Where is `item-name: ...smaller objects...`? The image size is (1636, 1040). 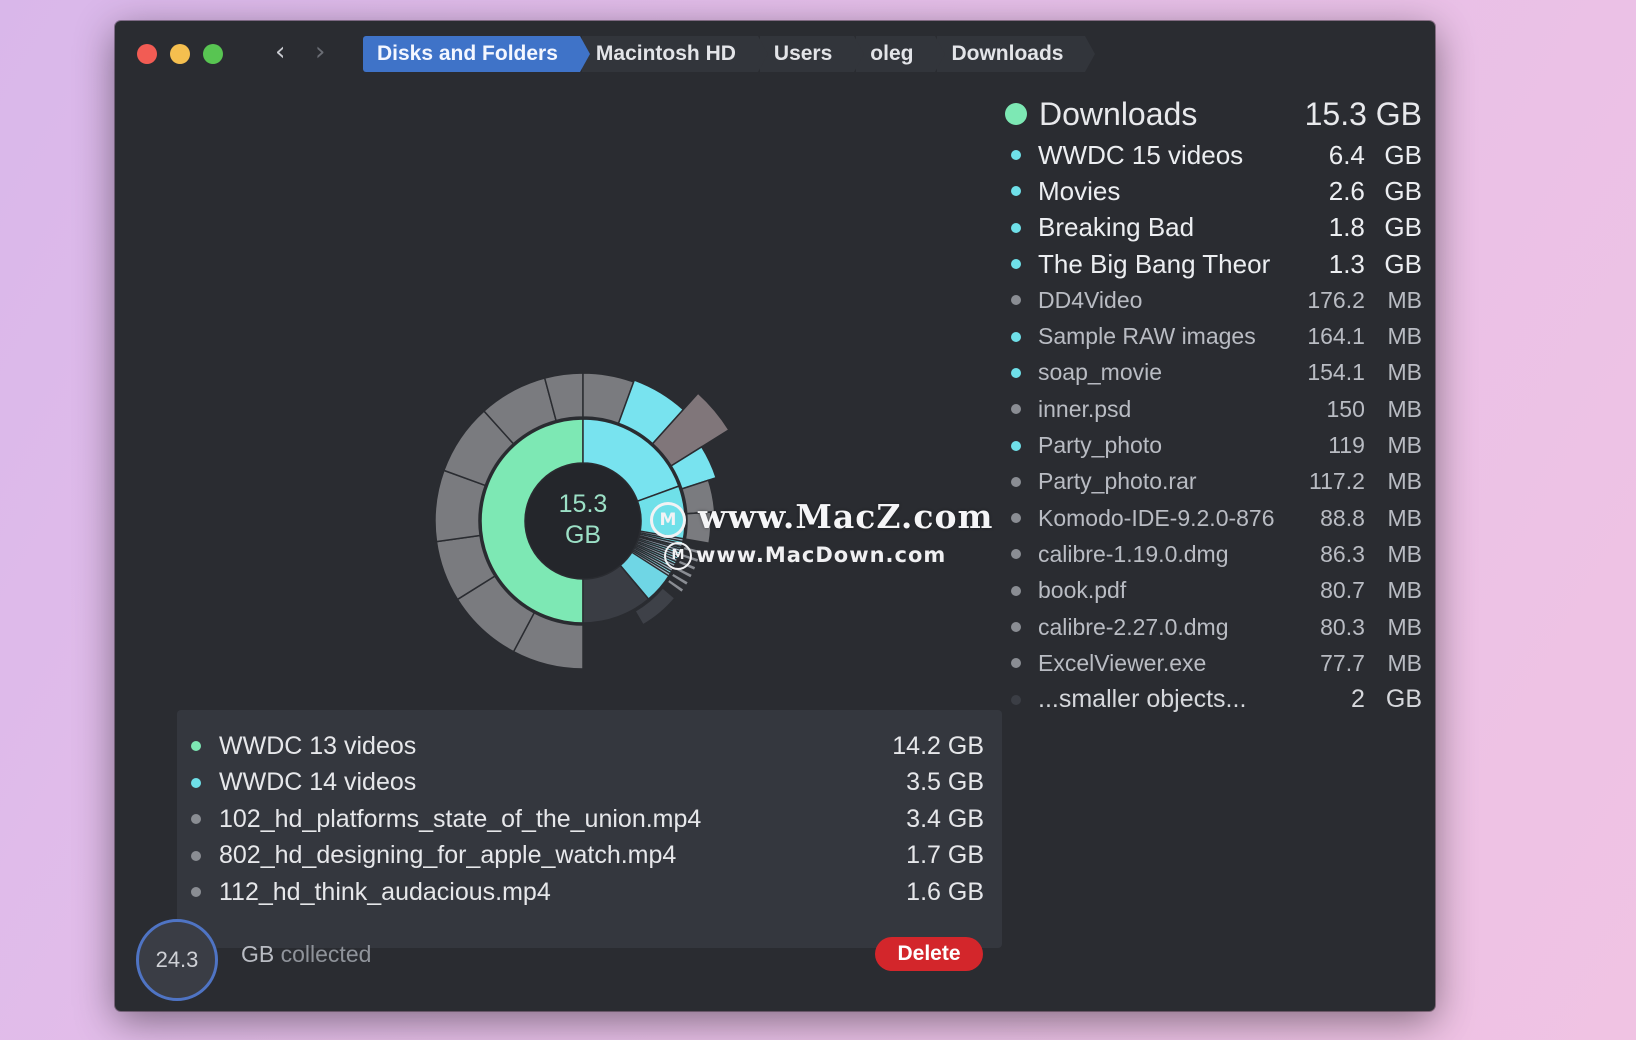
item-name: ...smaller objects... is located at coordinates (1142, 699).